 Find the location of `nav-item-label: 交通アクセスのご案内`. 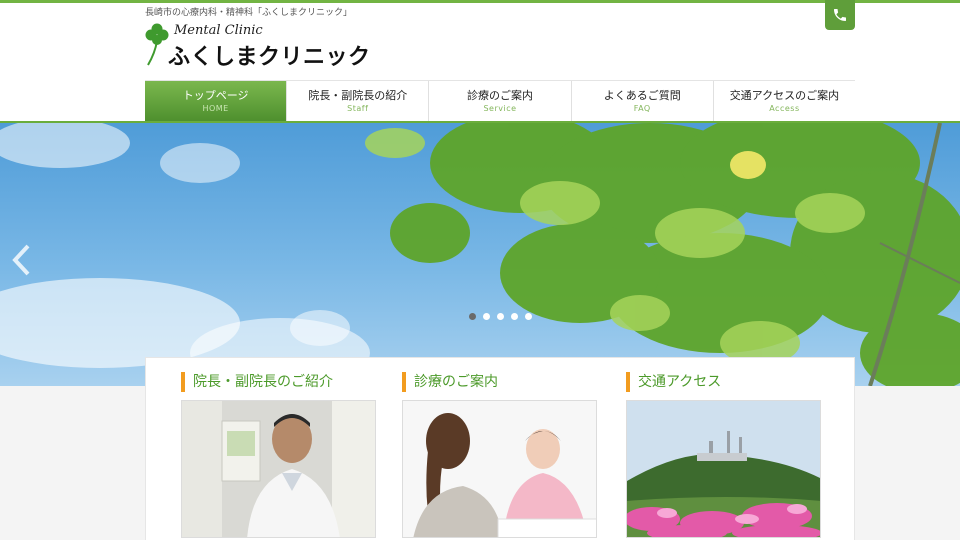

nav-item-label: 交通アクセスのご案内 is located at coordinates (784, 95).